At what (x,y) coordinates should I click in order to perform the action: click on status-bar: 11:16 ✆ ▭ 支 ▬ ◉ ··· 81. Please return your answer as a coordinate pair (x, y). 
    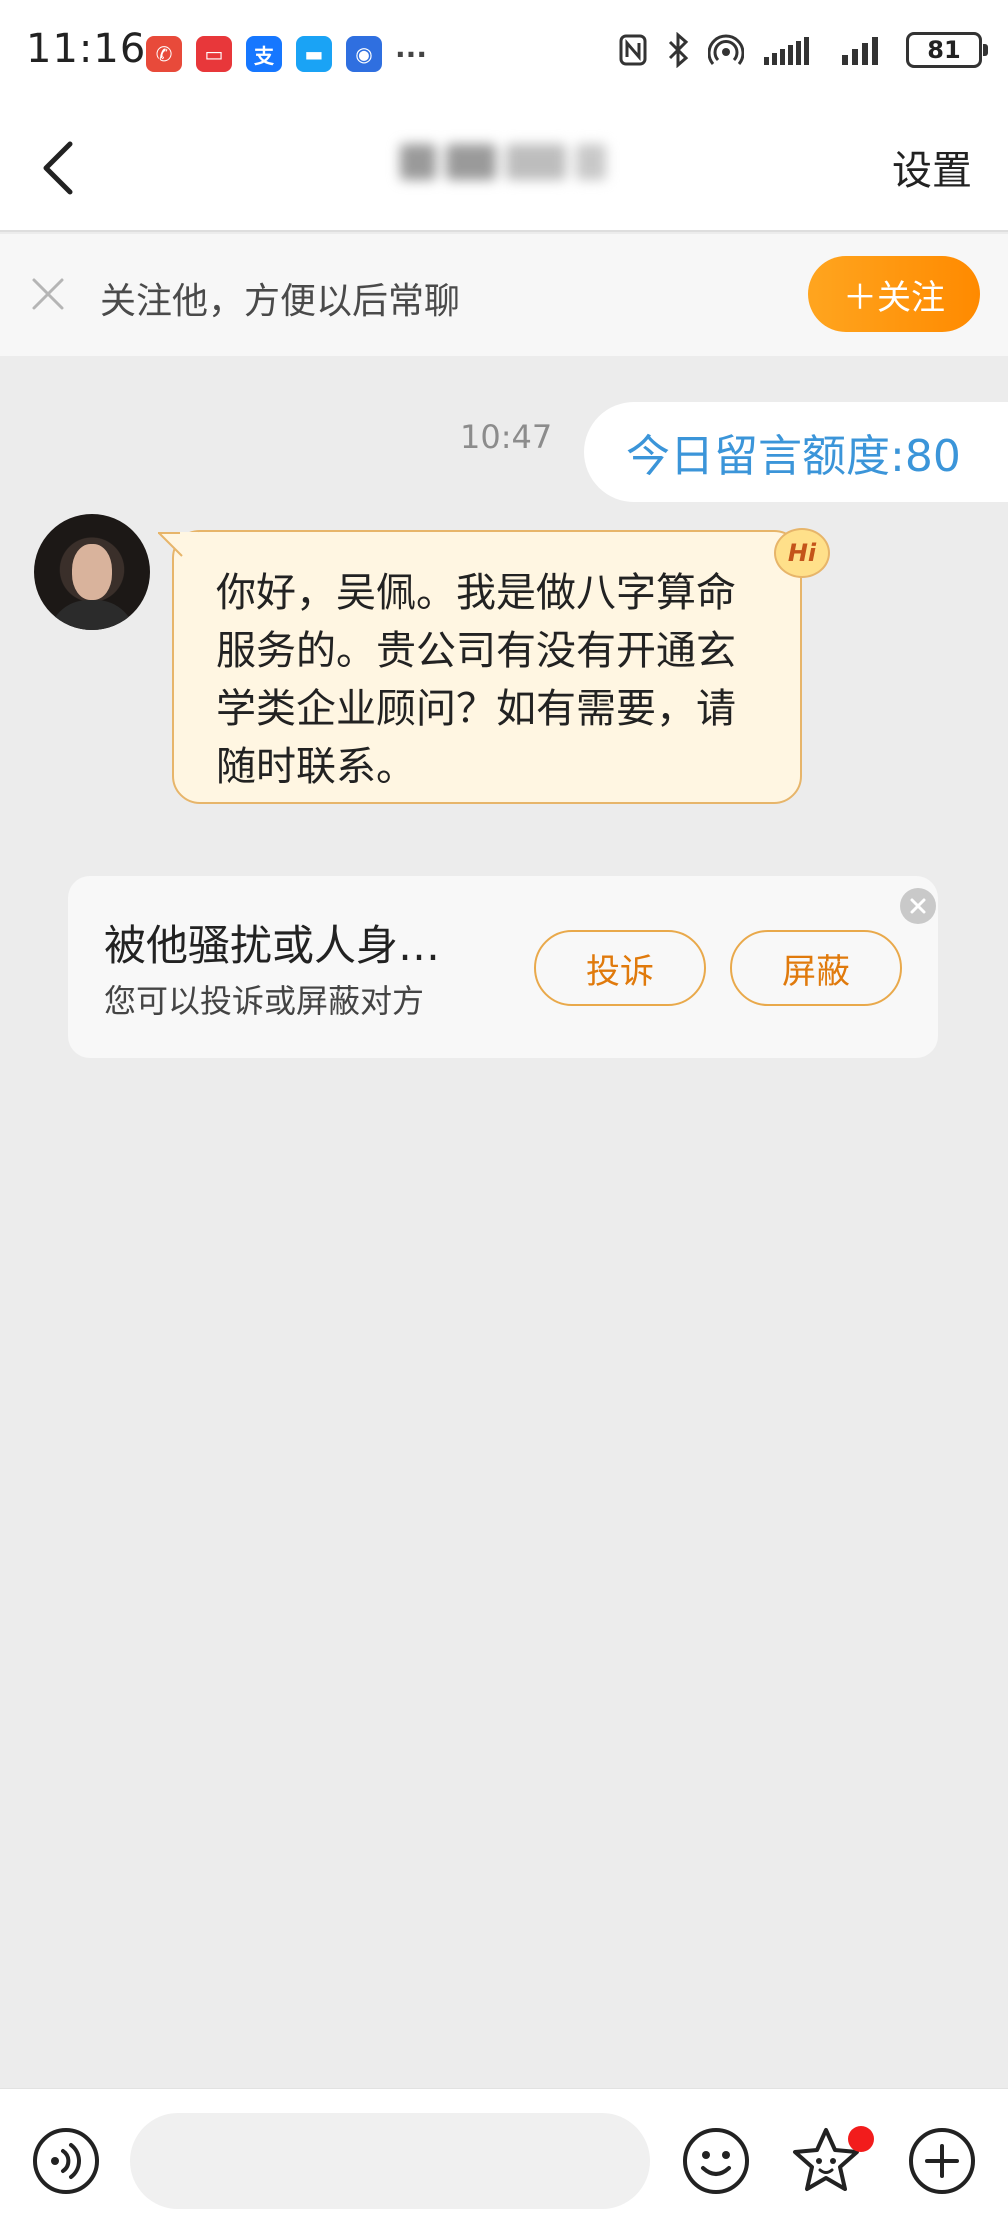
    Looking at the image, I should click on (504, 52).